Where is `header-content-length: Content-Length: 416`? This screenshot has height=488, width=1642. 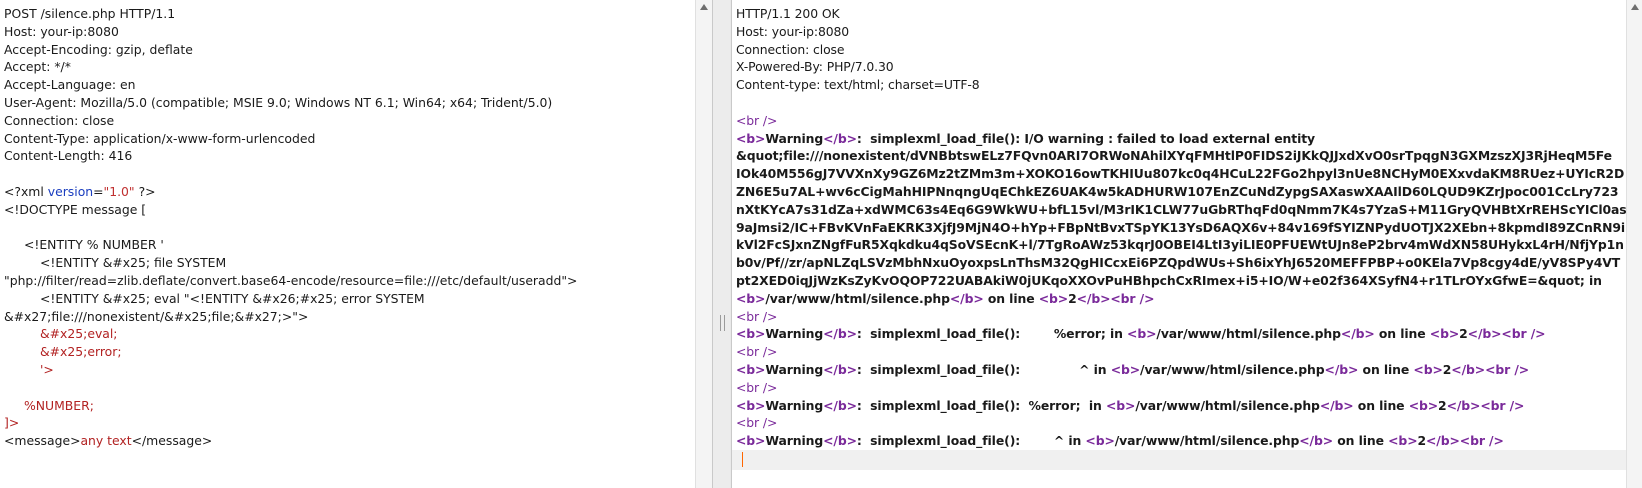
header-content-length: Content-Length: 416 is located at coordinates (68, 156).